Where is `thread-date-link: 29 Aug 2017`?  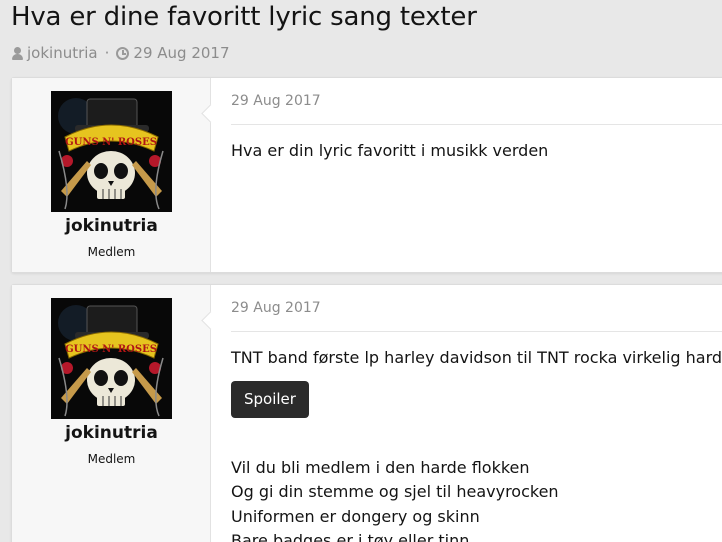 thread-date-link: 29 Aug 2017 is located at coordinates (181, 53).